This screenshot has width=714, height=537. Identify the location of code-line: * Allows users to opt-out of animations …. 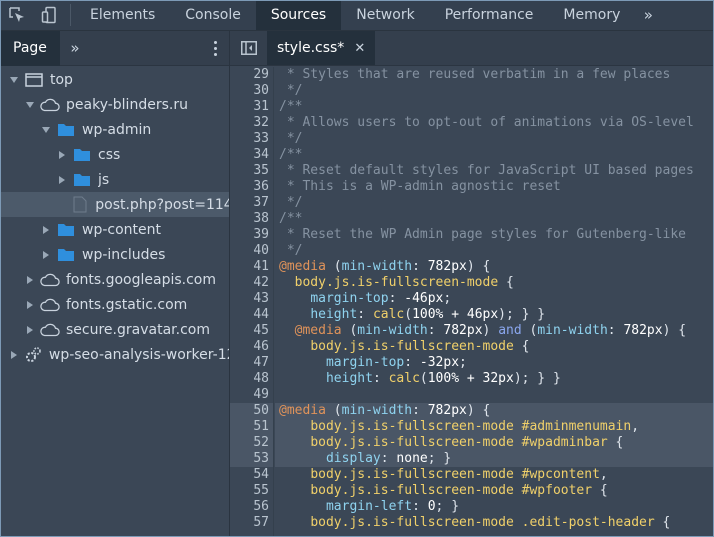
(494, 123).